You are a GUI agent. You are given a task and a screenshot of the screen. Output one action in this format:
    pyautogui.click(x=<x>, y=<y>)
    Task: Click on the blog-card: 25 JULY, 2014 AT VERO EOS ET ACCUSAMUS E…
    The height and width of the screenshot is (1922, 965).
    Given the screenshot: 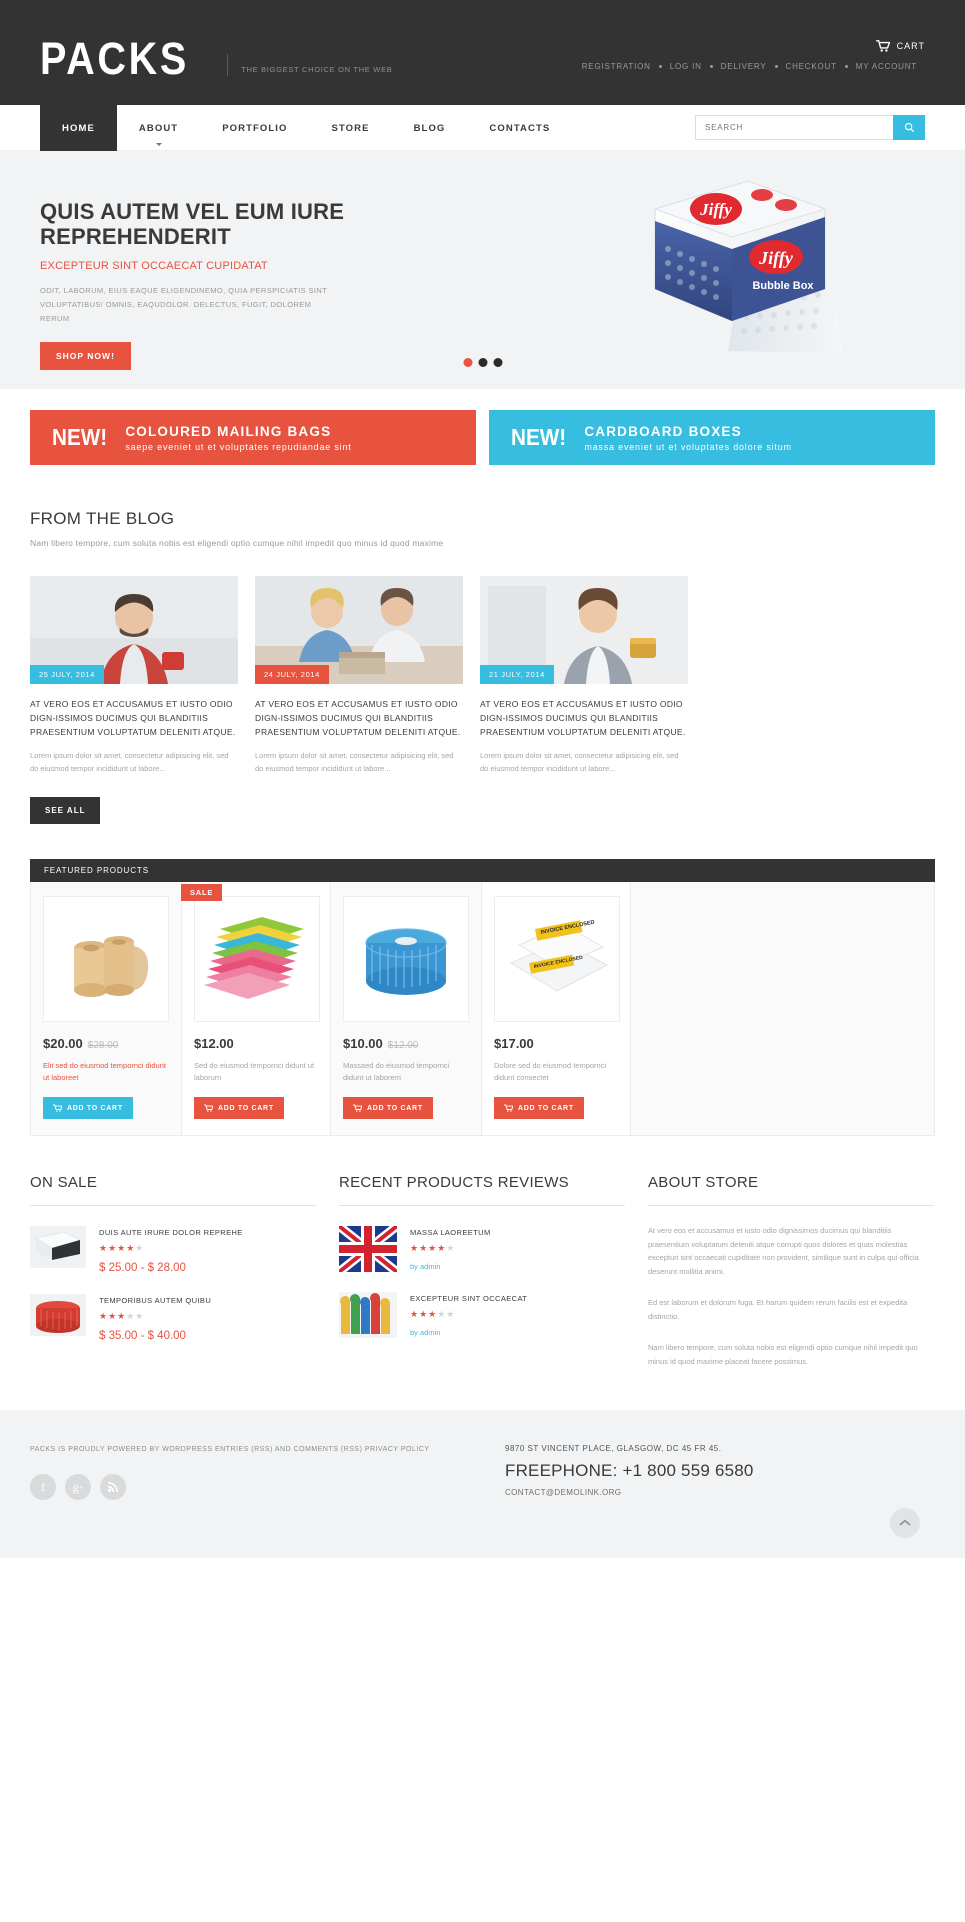 What is the action you would take?
    pyautogui.click(x=134, y=675)
    